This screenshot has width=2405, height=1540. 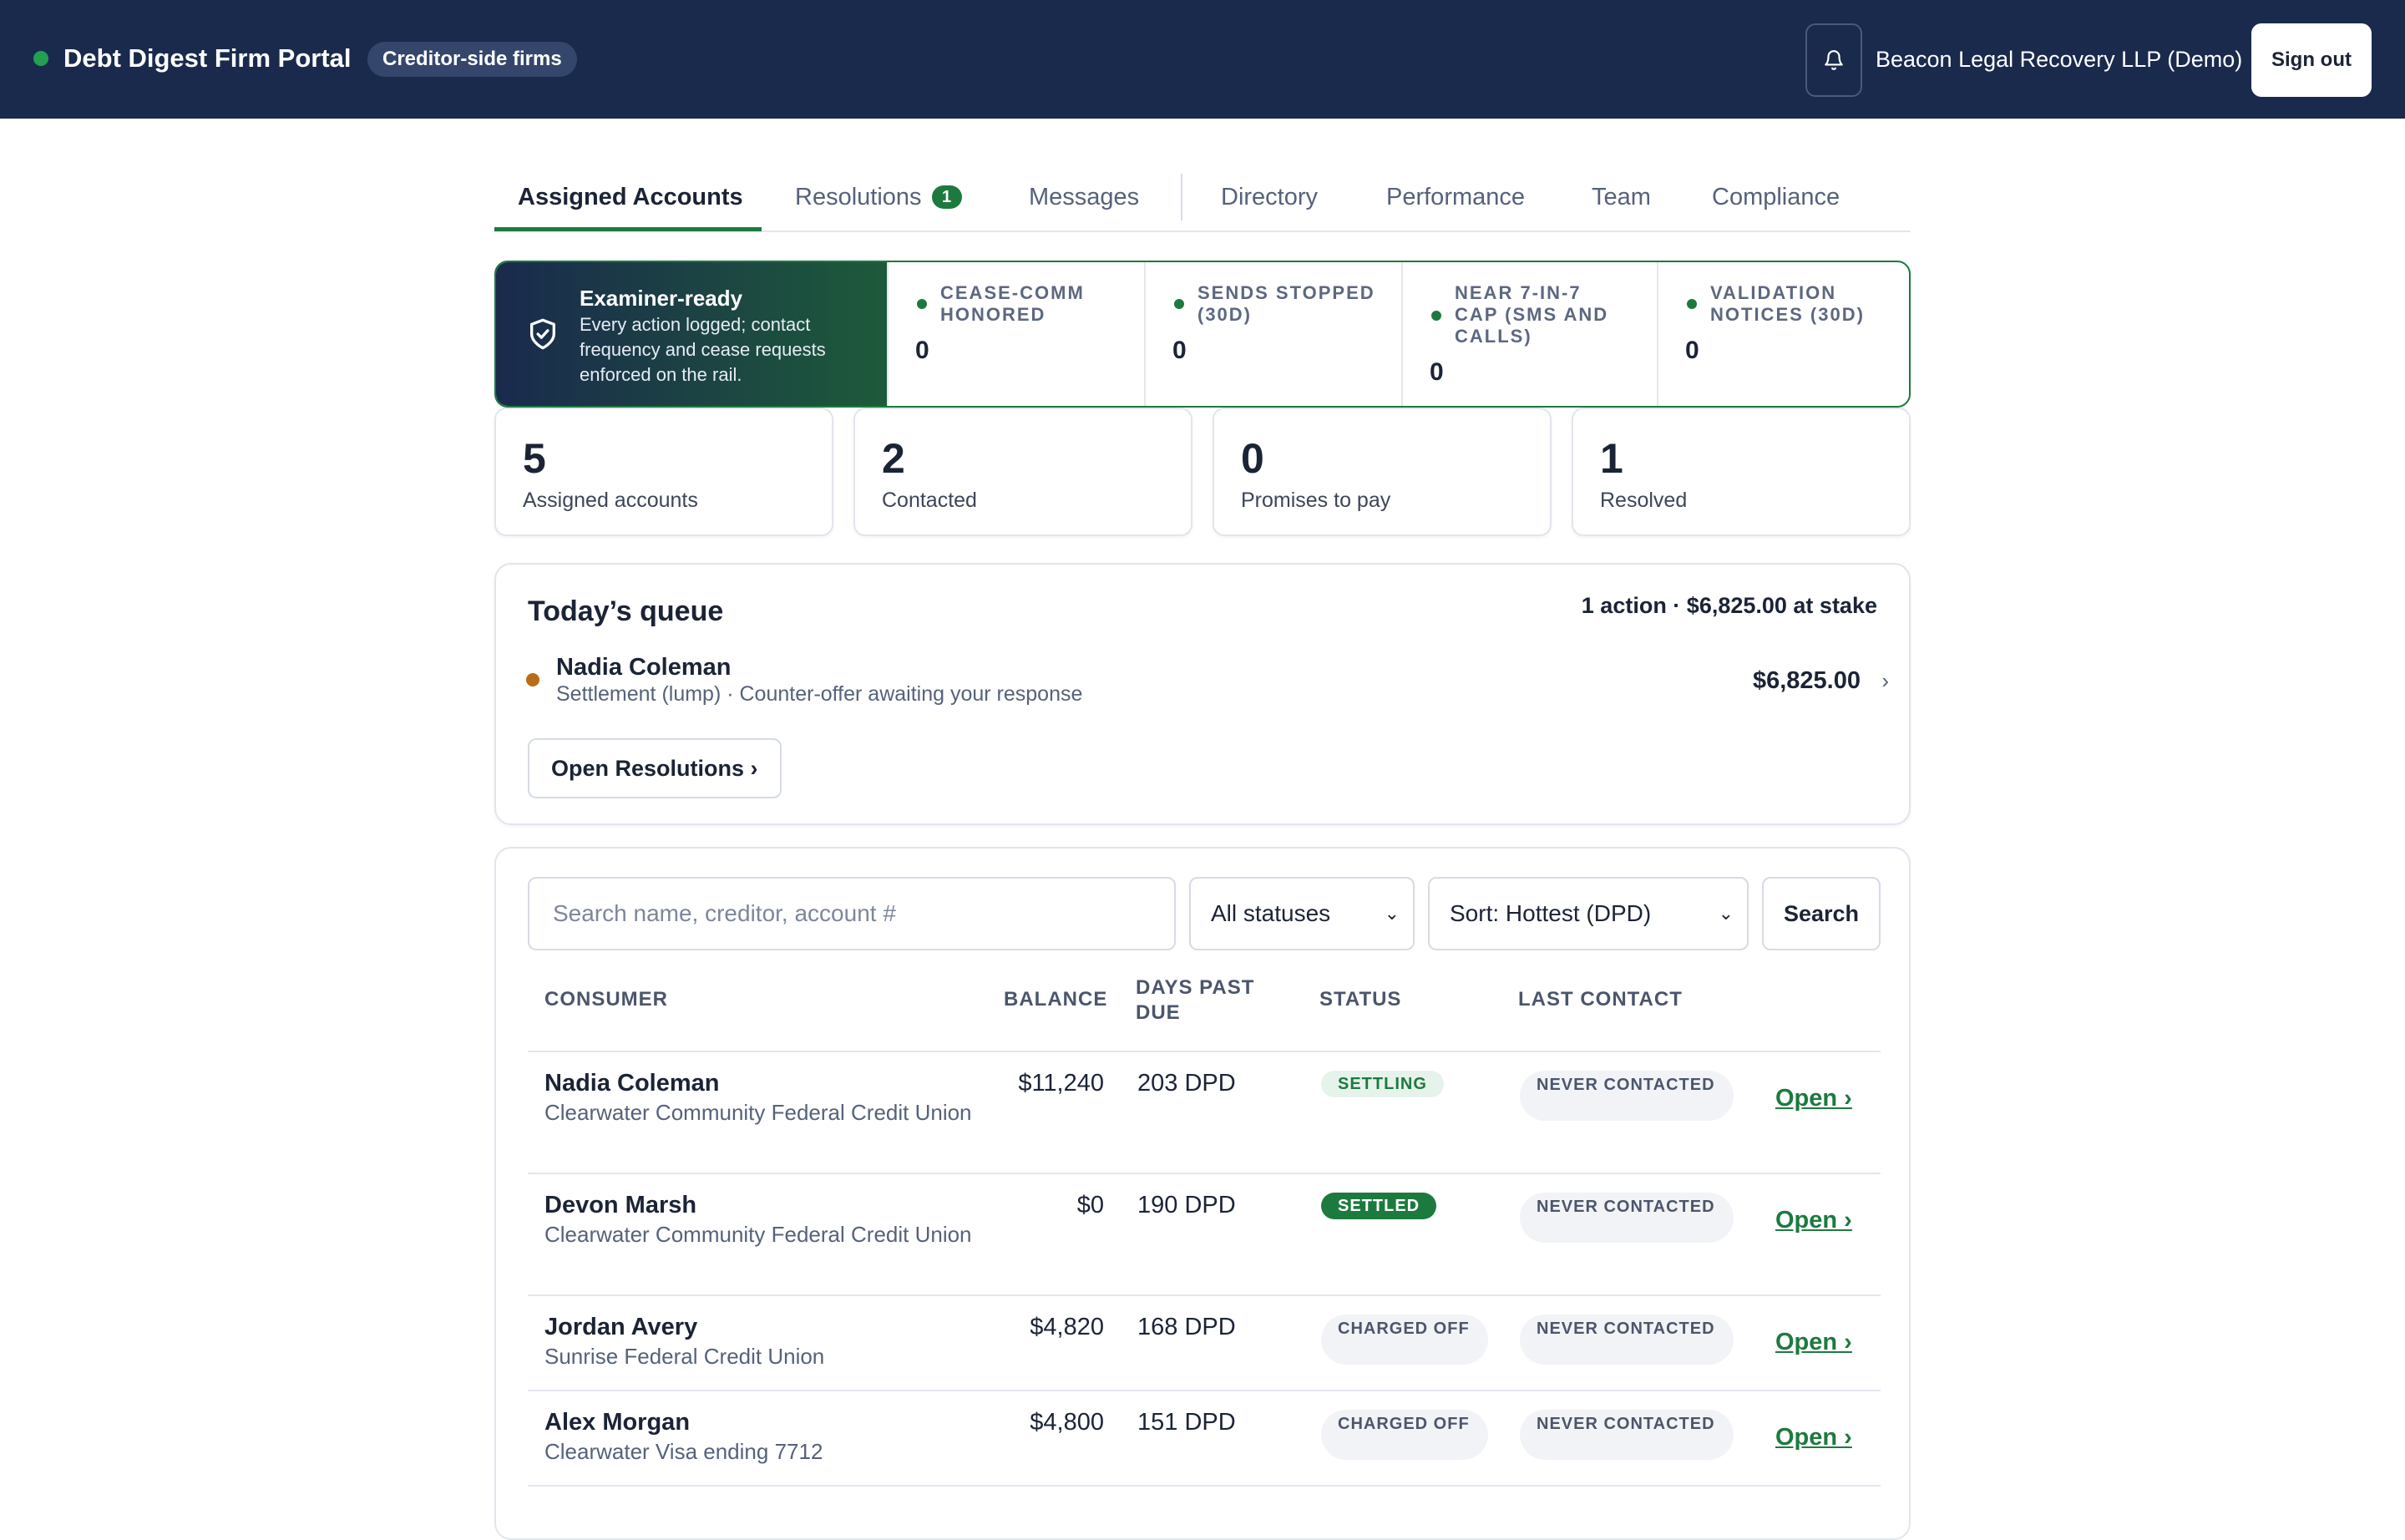 What do you see at coordinates (207, 58) in the screenshot?
I see `portal-title: Debt Digest Firm Portal` at bounding box center [207, 58].